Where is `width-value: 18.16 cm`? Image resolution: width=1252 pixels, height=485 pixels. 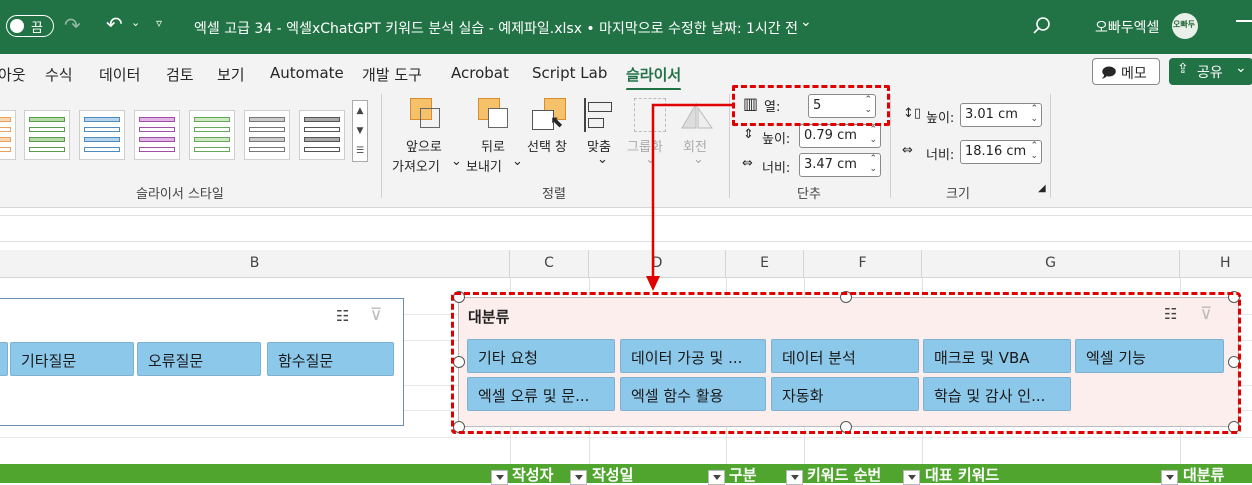 width-value: 18.16 cm is located at coordinates (996, 151).